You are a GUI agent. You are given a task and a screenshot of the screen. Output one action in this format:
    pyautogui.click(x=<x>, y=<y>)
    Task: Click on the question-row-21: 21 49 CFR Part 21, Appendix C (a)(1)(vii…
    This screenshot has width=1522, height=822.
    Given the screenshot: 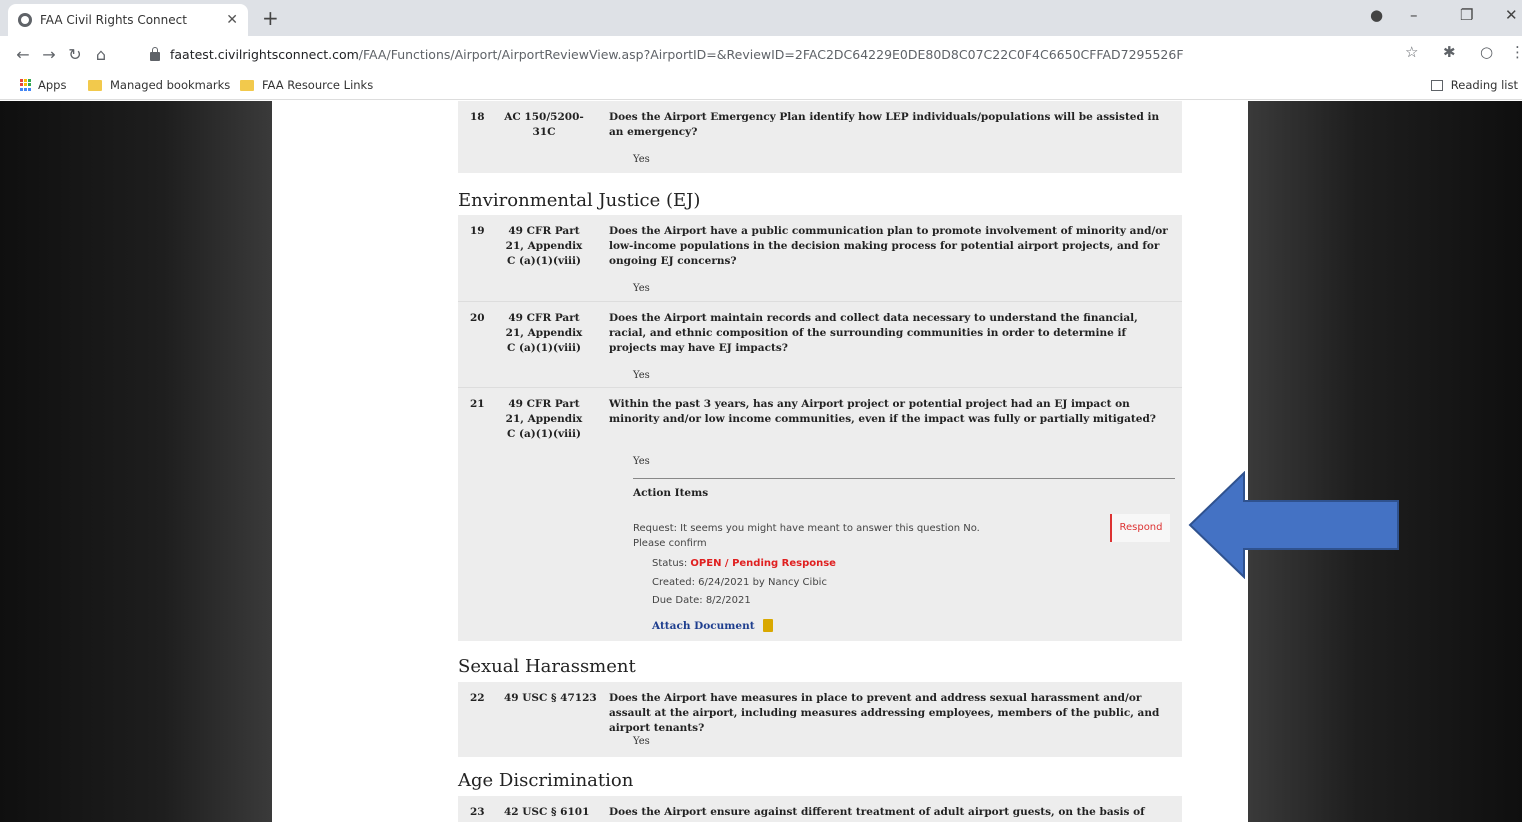 What is the action you would take?
    pyautogui.click(x=820, y=514)
    